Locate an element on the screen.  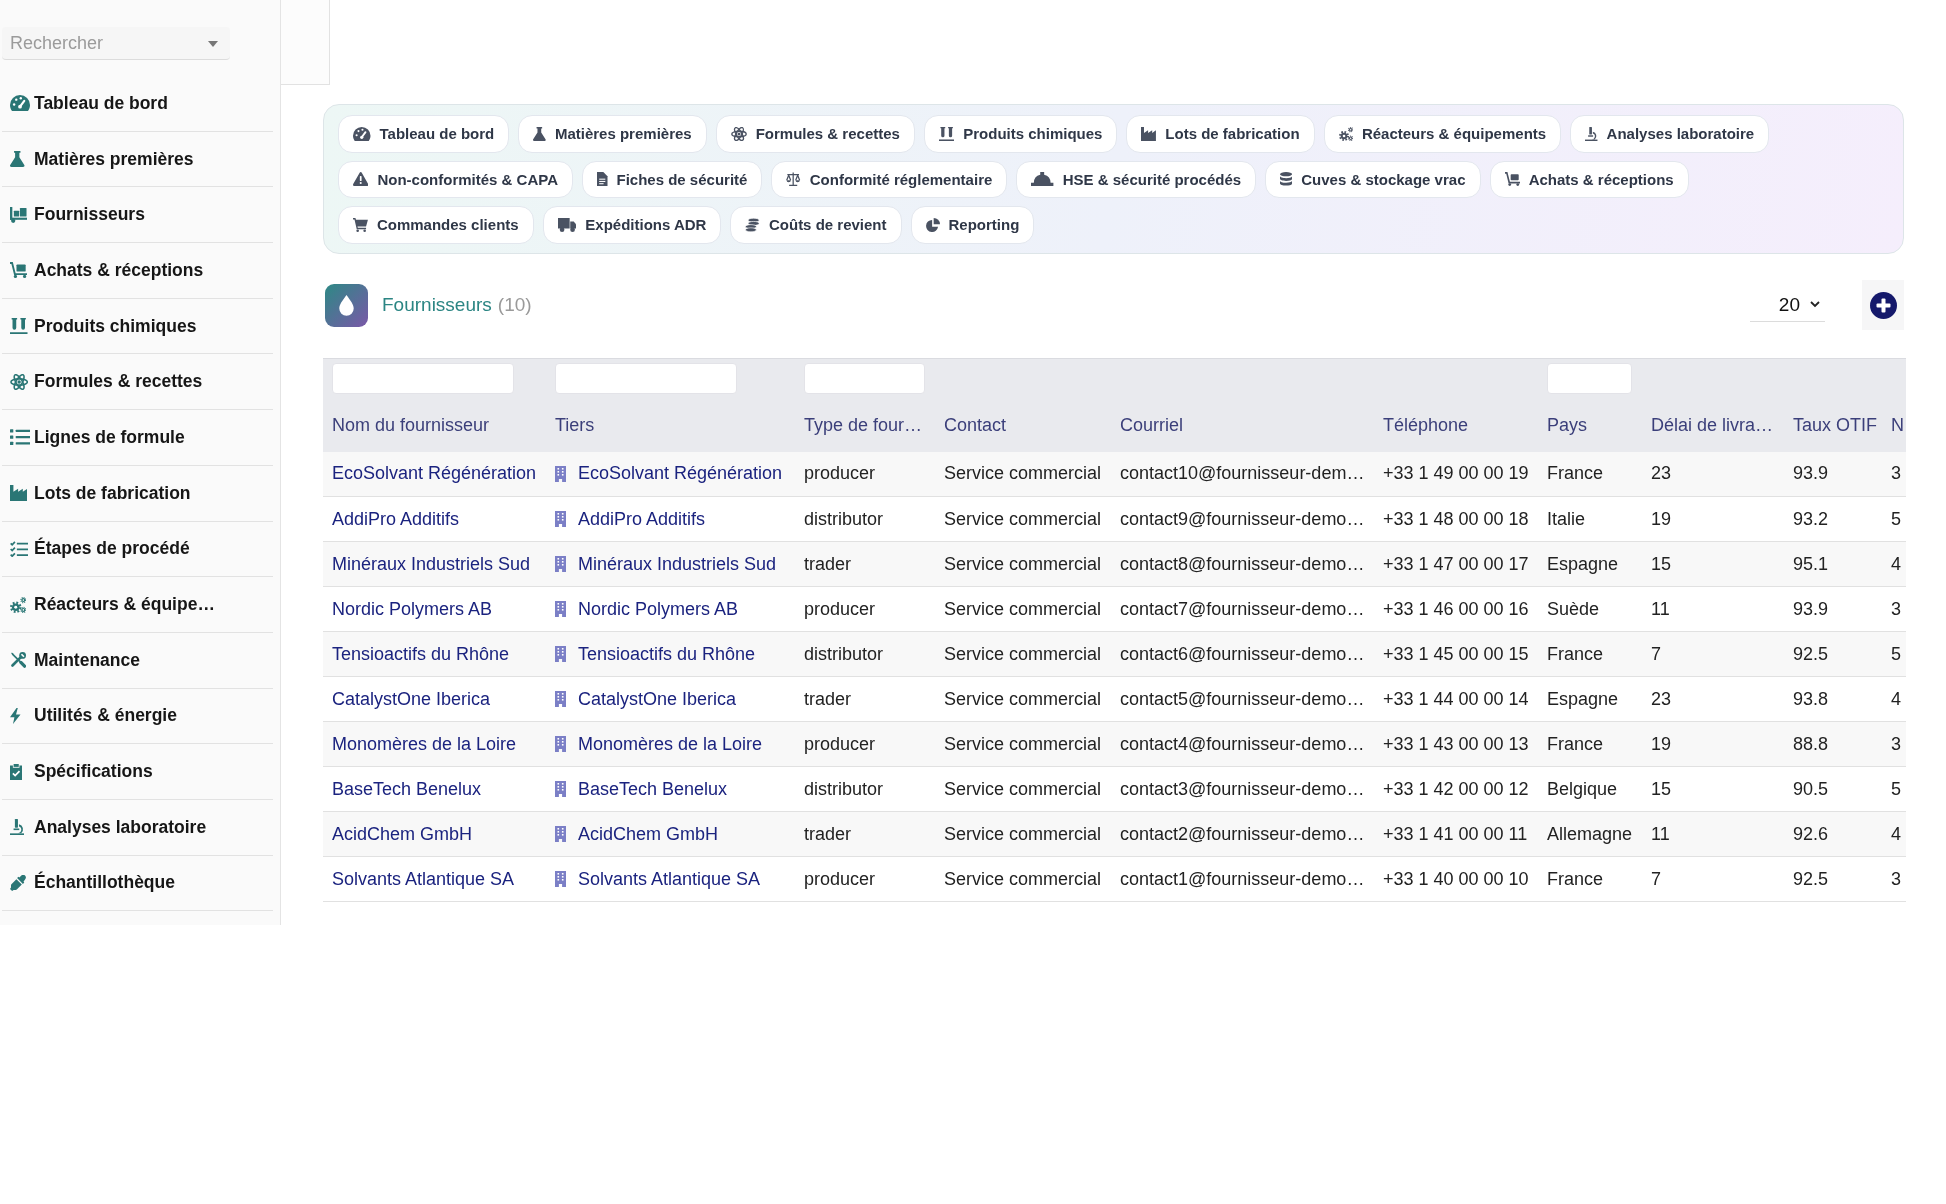
table-cell: 93.9 is located at coordinates (1835, 474).